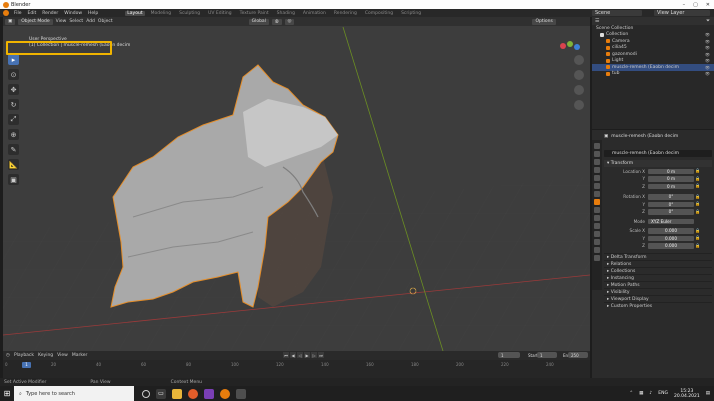  What do you see at coordinates (146, 393) in the screenshot?
I see `cortana-icon` at bounding box center [146, 393].